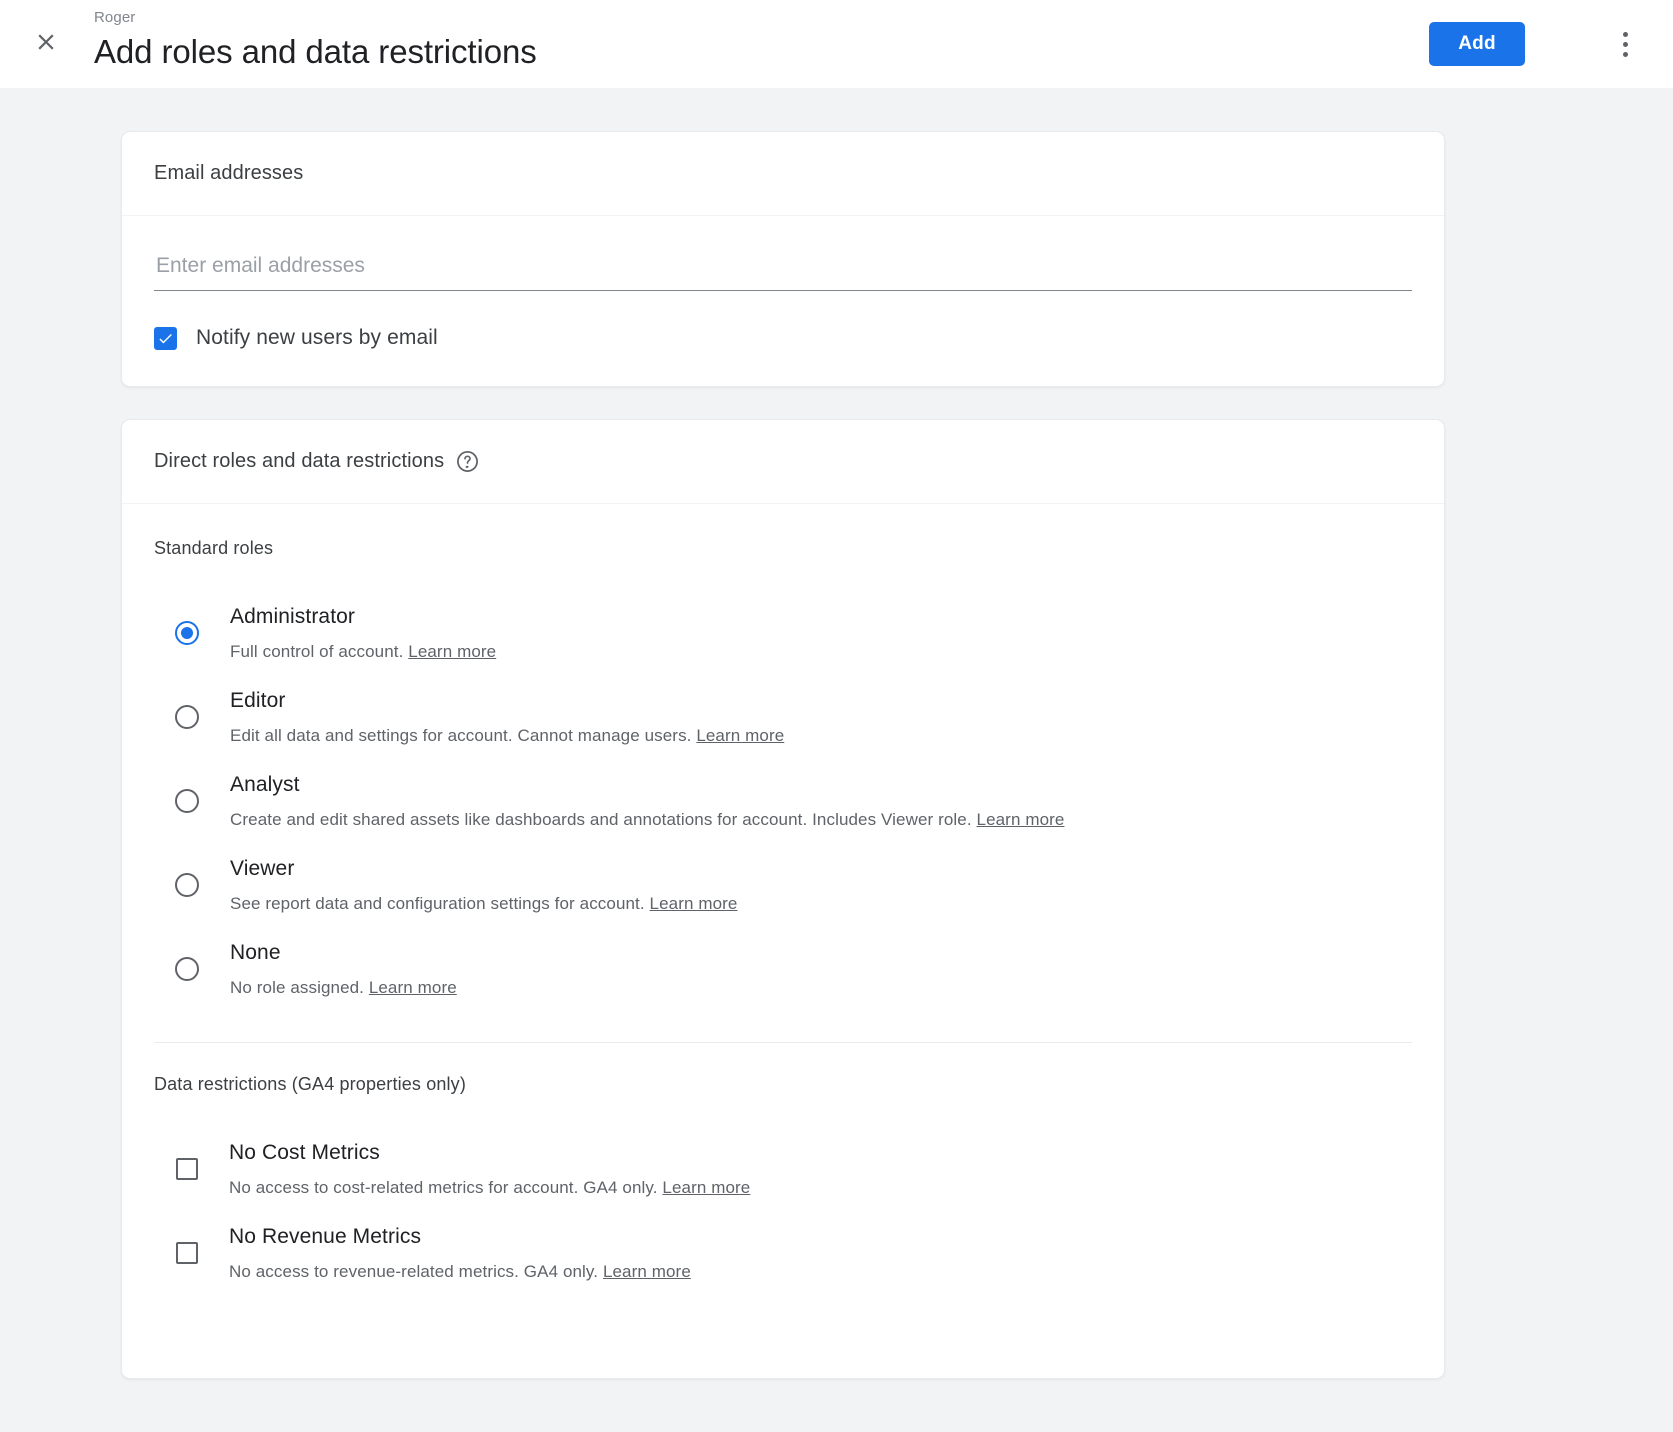 The width and height of the screenshot is (1673, 1432). I want to click on role-title: Administrator, so click(293, 616).